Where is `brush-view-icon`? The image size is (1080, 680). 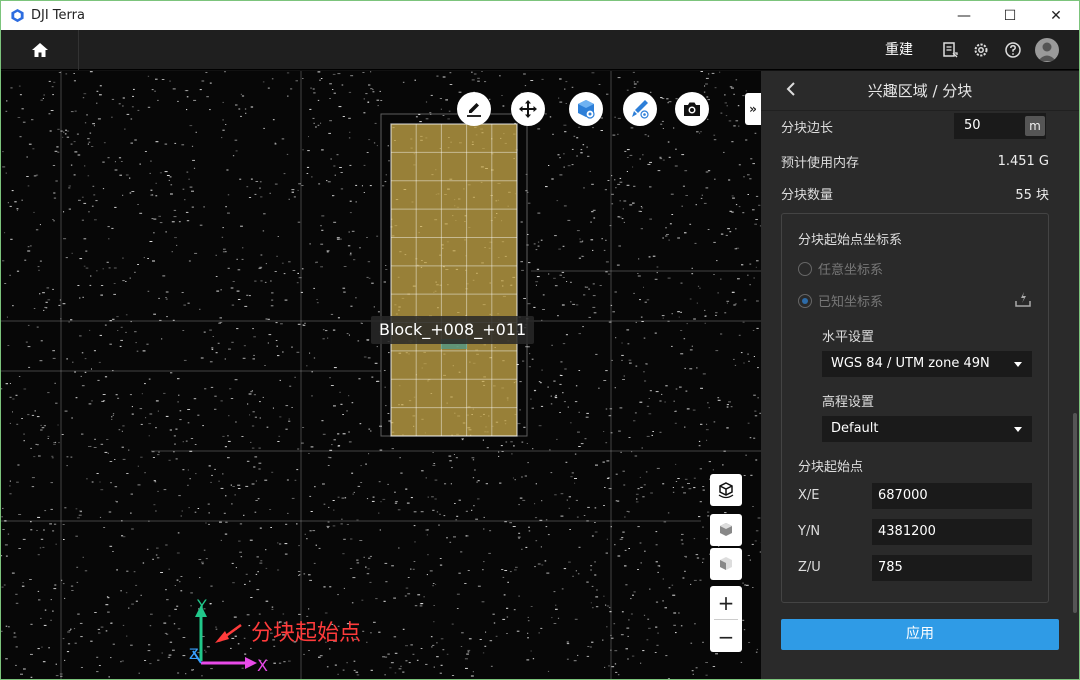 brush-view-icon is located at coordinates (640, 109).